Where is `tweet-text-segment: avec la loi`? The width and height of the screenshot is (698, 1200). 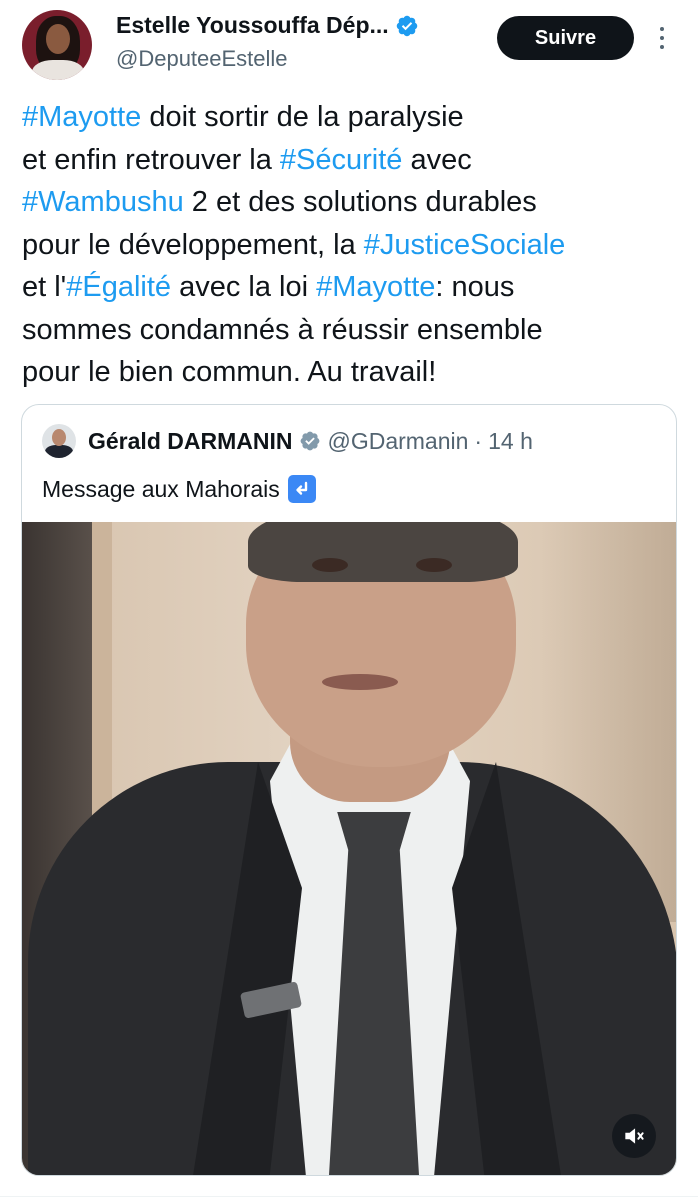
tweet-text-segment: avec la loi is located at coordinates (244, 287).